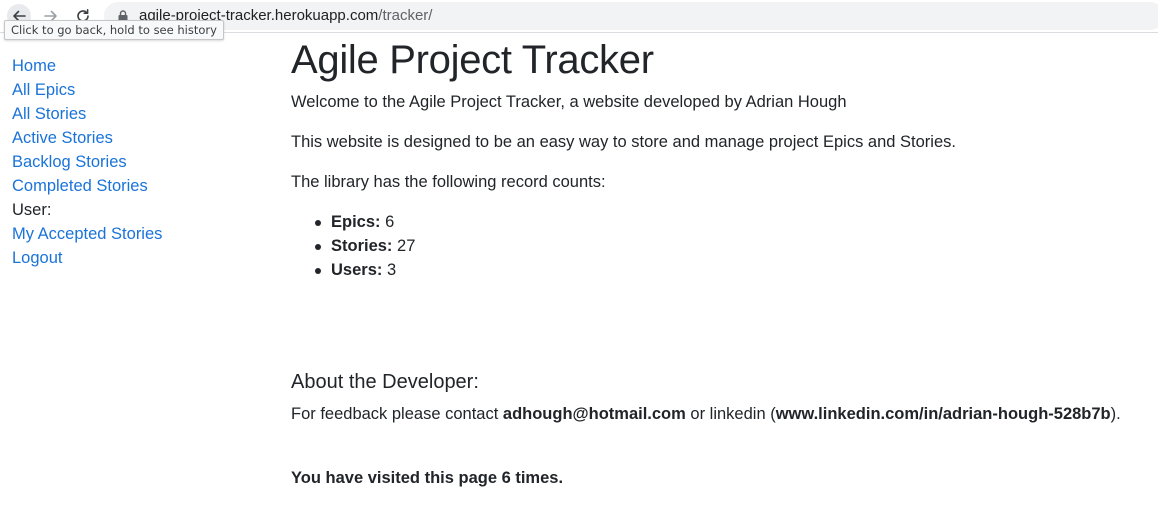 Image resolution: width=1158 pixels, height=517 pixels. Describe the element at coordinates (114, 30) in the screenshot. I see `back-button-tooltip: Click to go back, hold to see history` at that location.